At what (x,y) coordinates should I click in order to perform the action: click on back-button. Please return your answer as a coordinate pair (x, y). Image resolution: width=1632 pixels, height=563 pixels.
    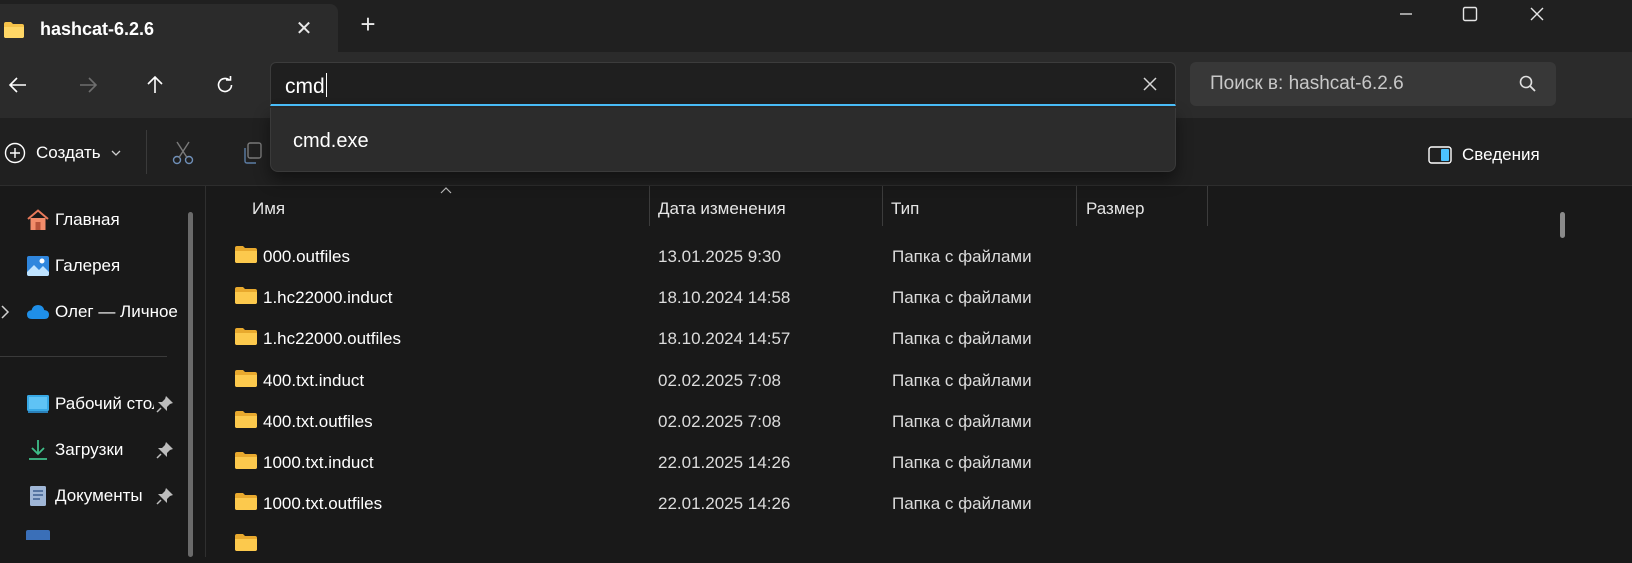
    Looking at the image, I should click on (18, 85).